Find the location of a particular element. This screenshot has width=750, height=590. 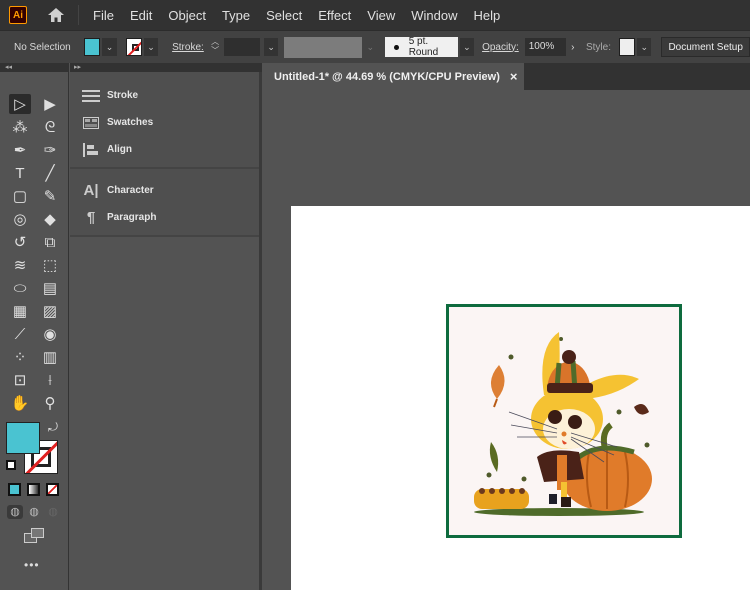

menu-view: View is located at coordinates (381, 15).